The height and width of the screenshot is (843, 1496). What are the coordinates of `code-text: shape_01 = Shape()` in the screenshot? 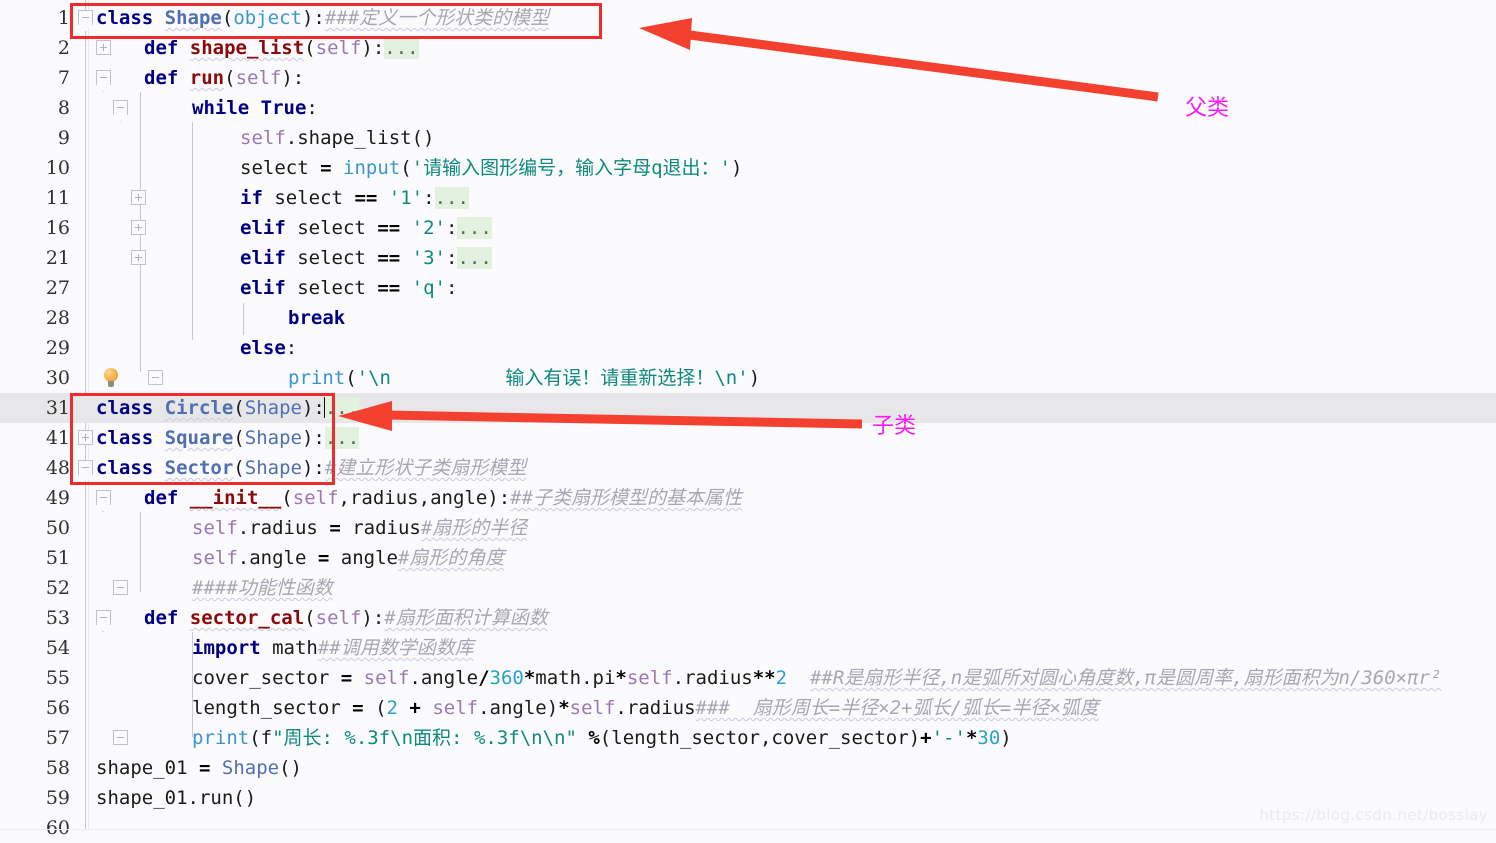 It's located at (199, 768).